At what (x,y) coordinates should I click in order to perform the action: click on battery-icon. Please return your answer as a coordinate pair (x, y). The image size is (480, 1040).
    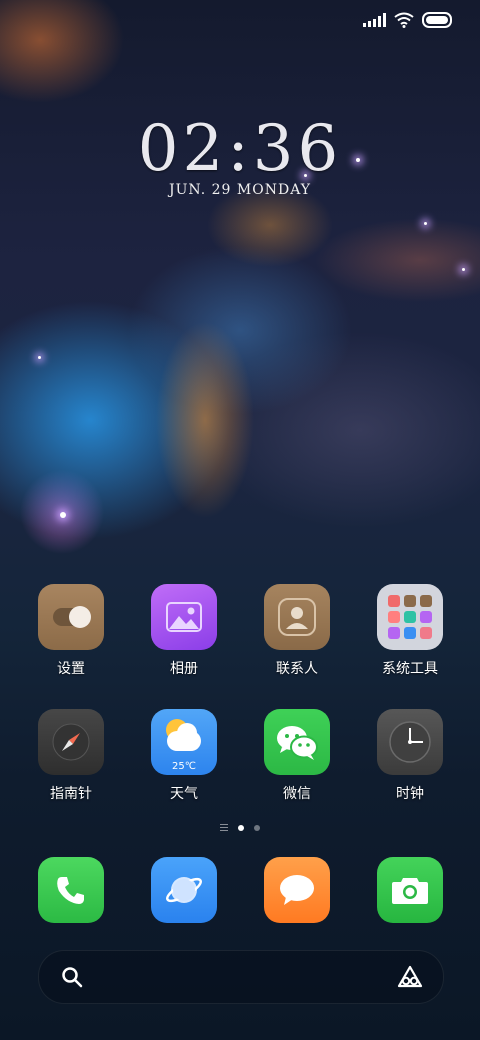
    Looking at the image, I should click on (437, 20).